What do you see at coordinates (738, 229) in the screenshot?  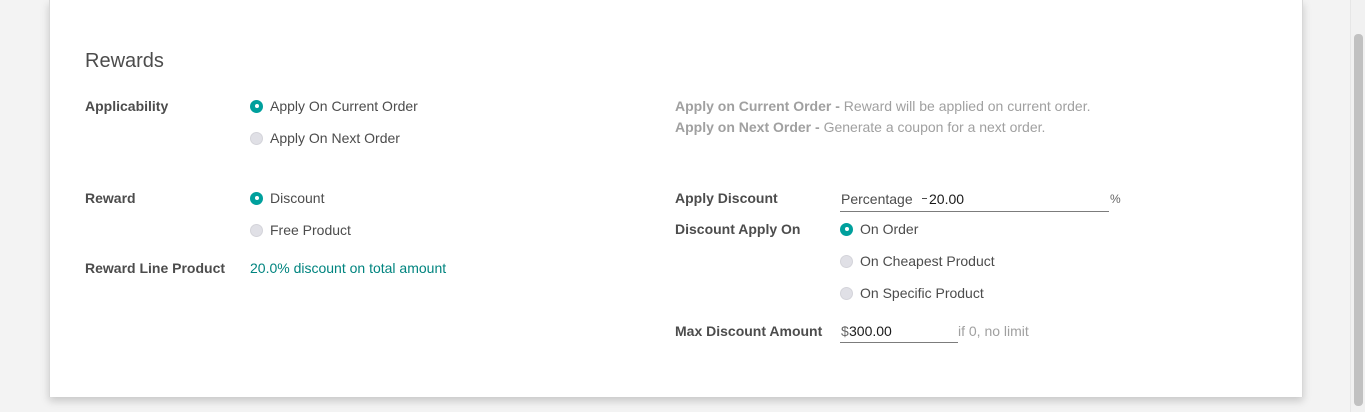 I see `discount-apply-on-label: Discount Apply On` at bounding box center [738, 229].